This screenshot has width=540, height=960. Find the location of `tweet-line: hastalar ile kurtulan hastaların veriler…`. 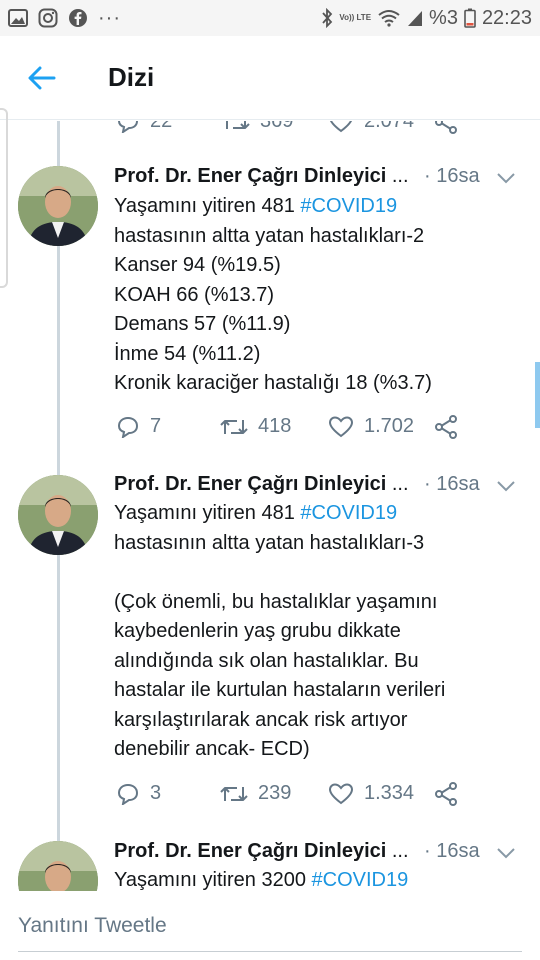

tweet-line: hastalar ile kurtulan hastaların veriler… is located at coordinates (280, 690).